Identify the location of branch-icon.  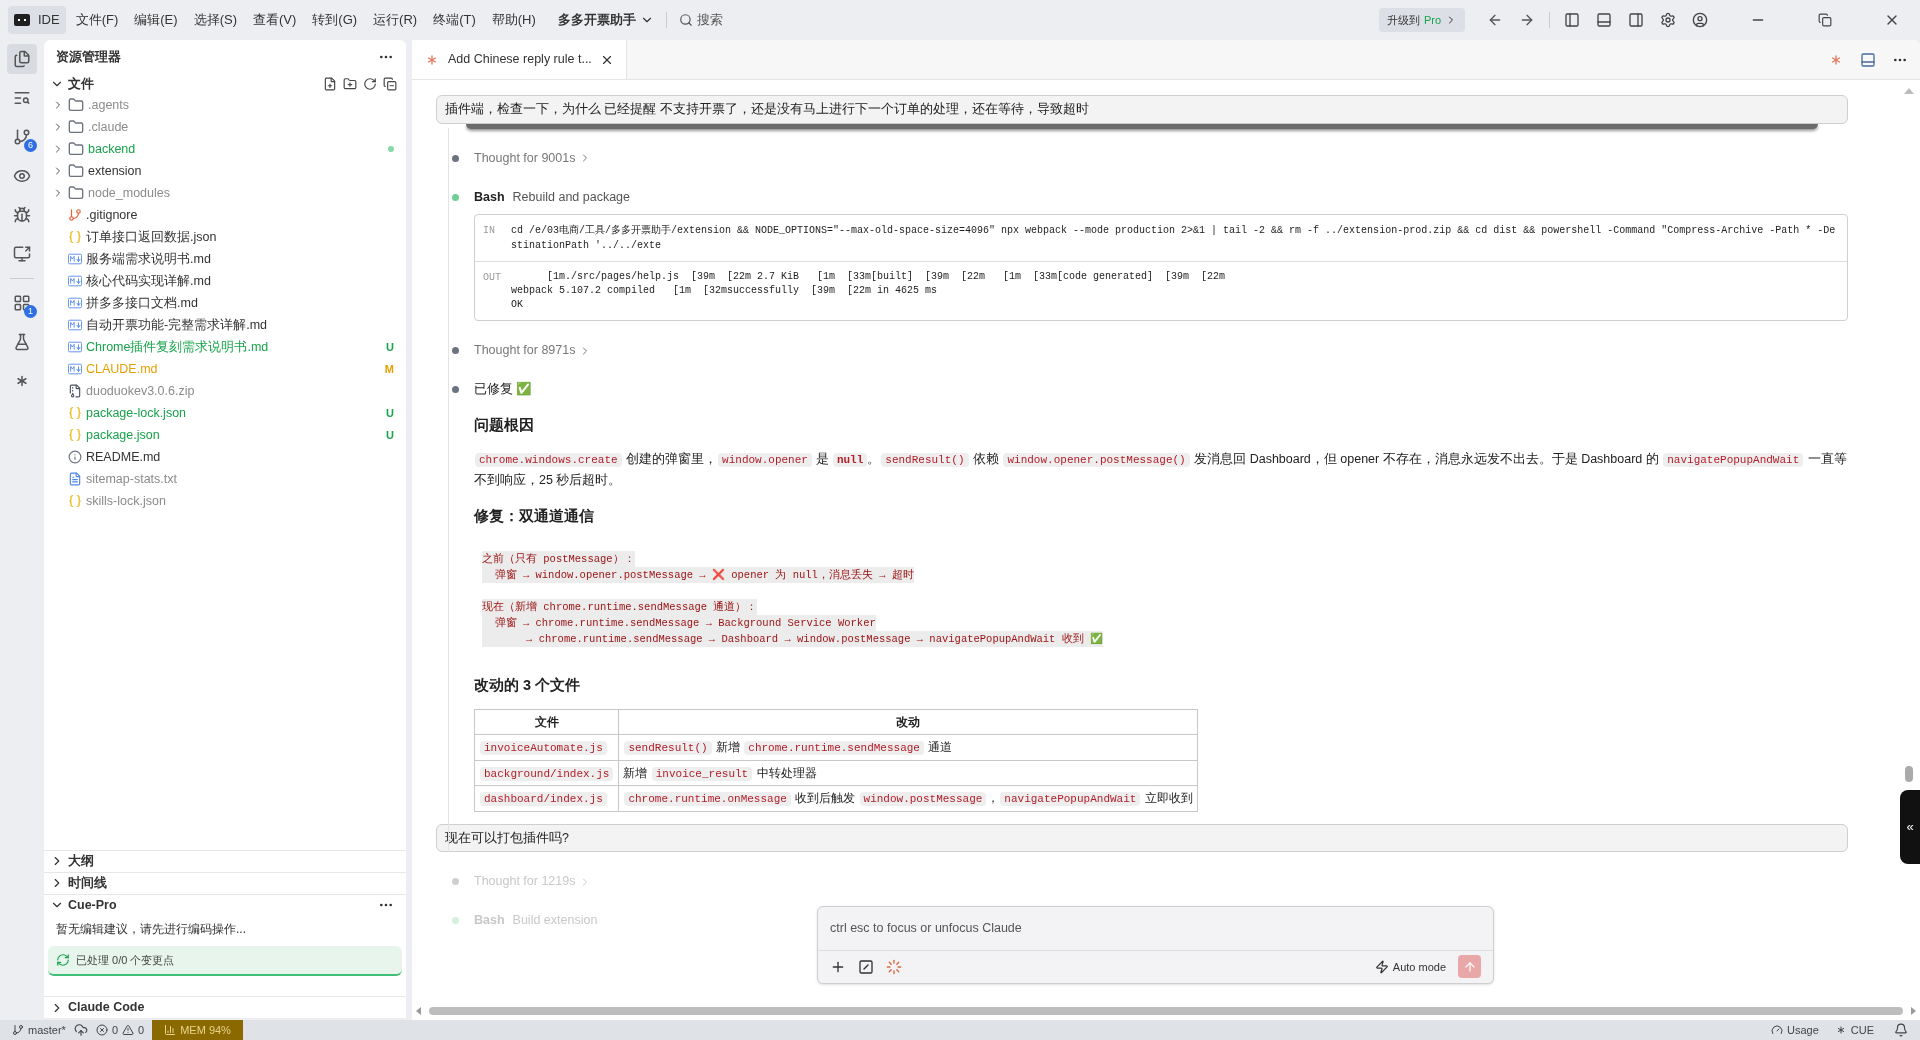
(18, 1030).